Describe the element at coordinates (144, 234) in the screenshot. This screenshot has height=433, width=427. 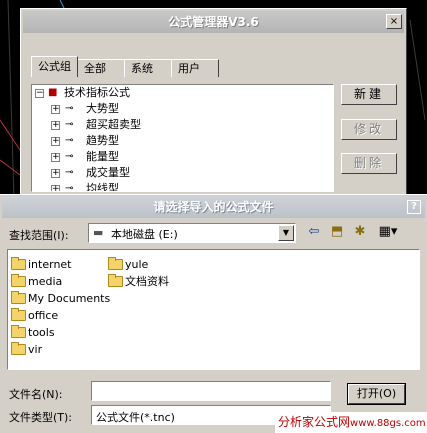
I see `look-in-value: 本地磁盘 (E:)` at that location.